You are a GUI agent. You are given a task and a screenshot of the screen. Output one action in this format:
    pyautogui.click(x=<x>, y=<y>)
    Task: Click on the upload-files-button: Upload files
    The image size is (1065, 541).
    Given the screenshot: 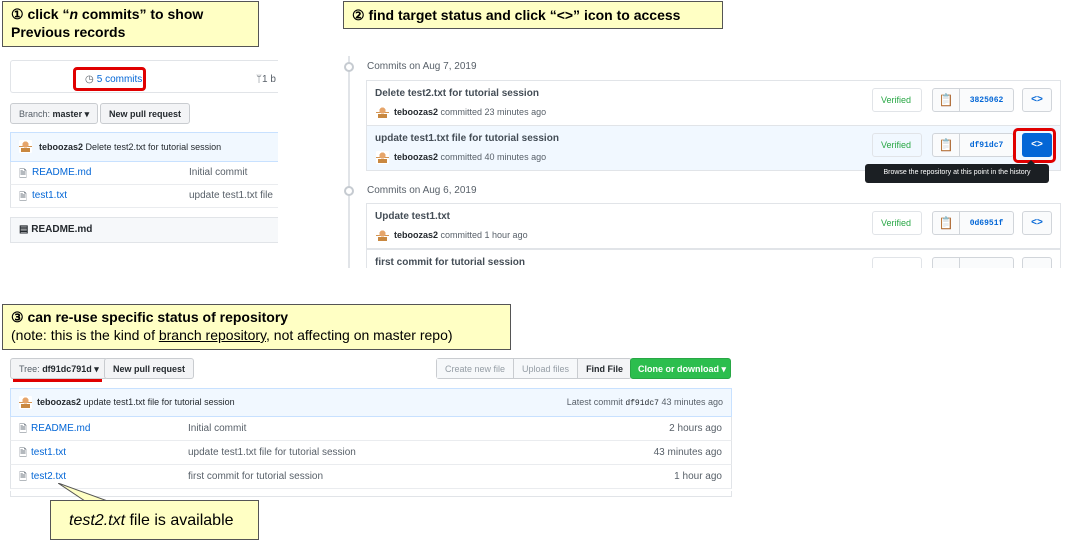 What is the action you would take?
    pyautogui.click(x=546, y=368)
    